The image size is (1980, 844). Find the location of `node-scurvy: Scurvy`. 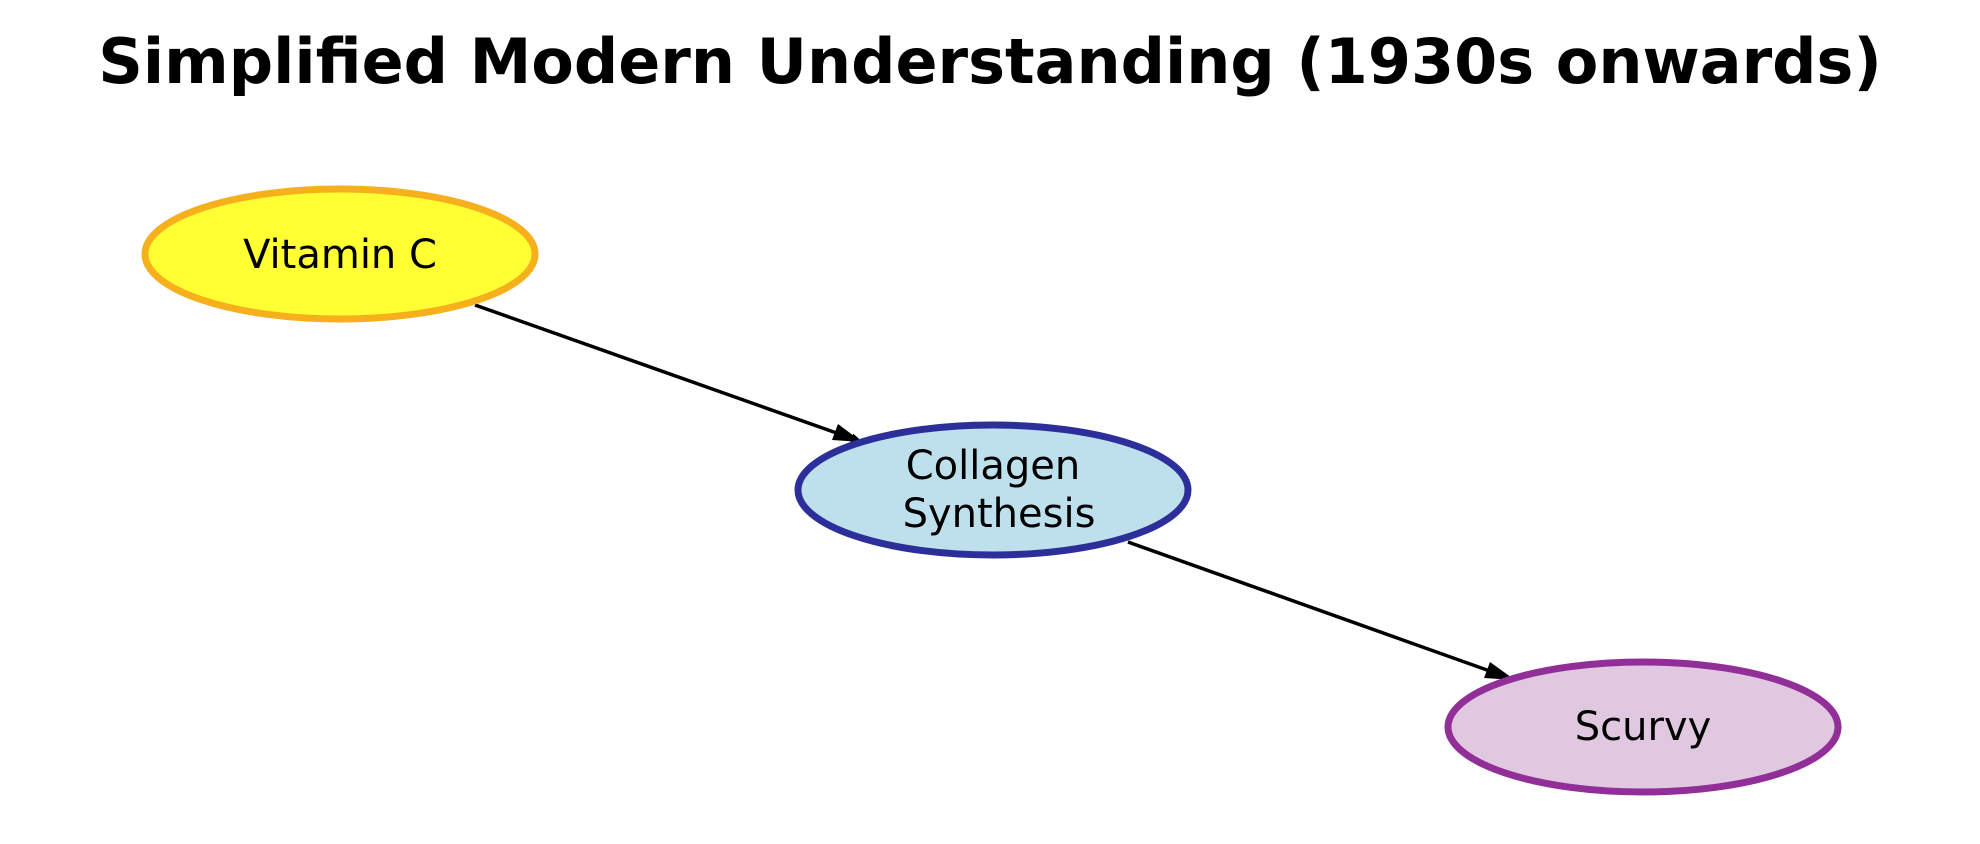

node-scurvy: Scurvy is located at coordinates (1643, 727).